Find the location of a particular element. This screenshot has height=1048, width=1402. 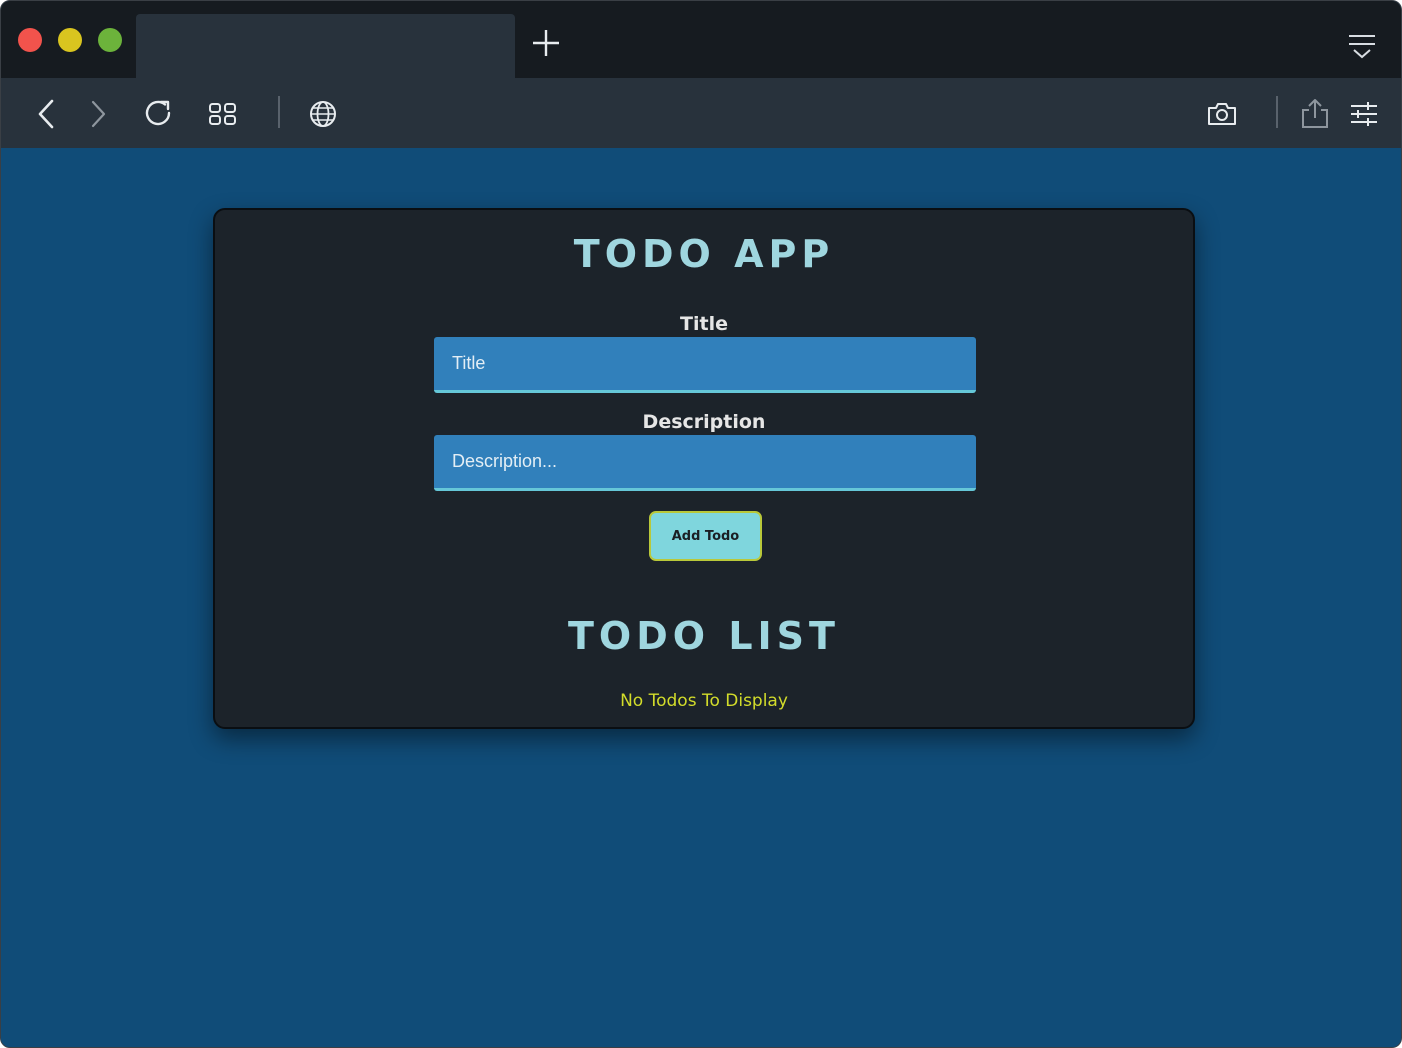

reload-icon is located at coordinates (159, 114).